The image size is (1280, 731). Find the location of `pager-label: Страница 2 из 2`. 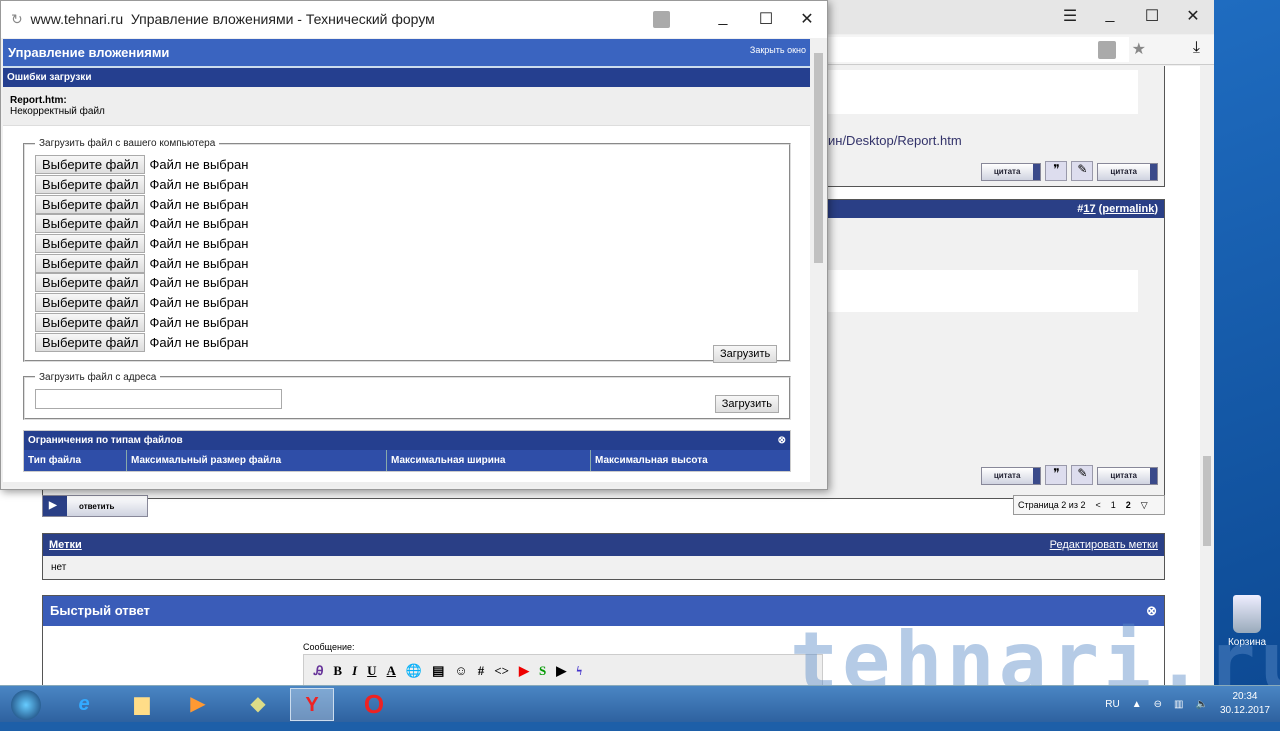

pager-label: Страница 2 из 2 is located at coordinates (1052, 505).